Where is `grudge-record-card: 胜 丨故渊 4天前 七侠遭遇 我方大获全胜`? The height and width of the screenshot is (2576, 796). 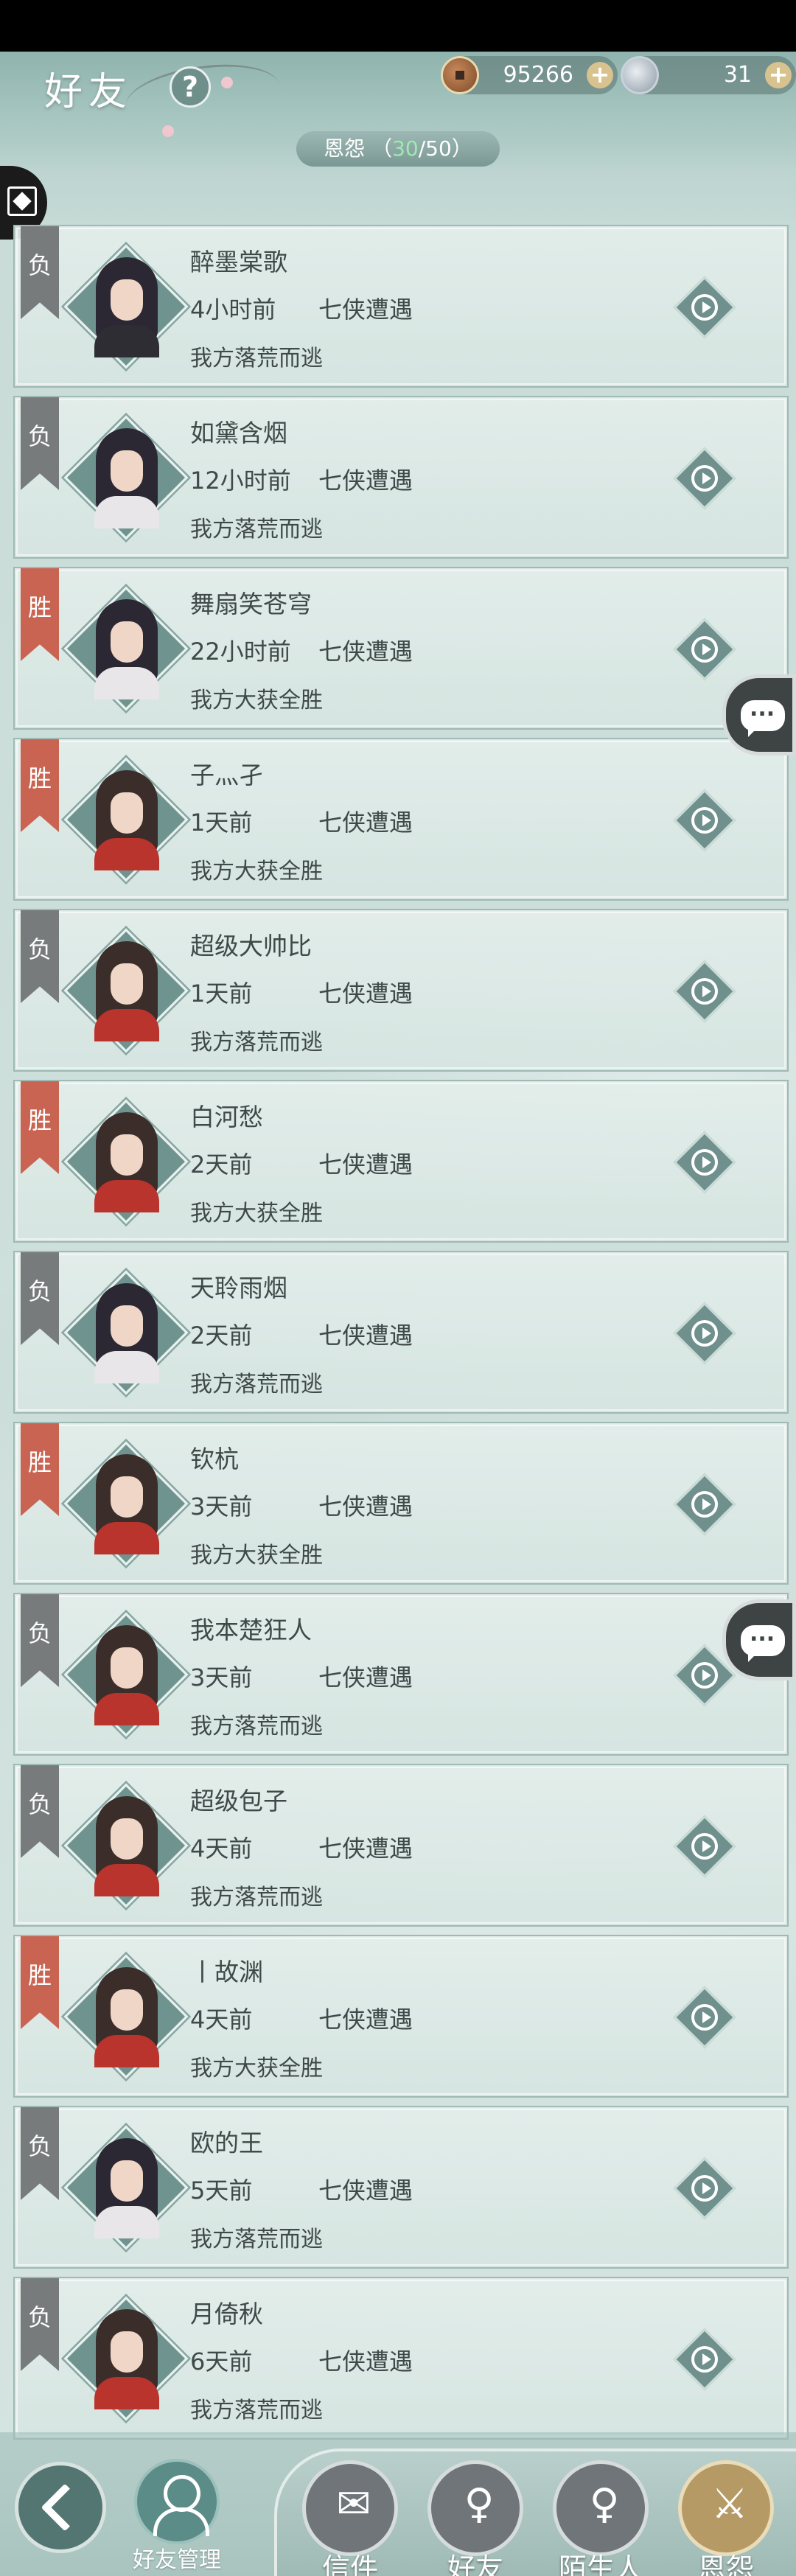 grudge-record-card: 胜 丨故渊 4天前 七侠遭遇 我方大获全胜 is located at coordinates (401, 2016).